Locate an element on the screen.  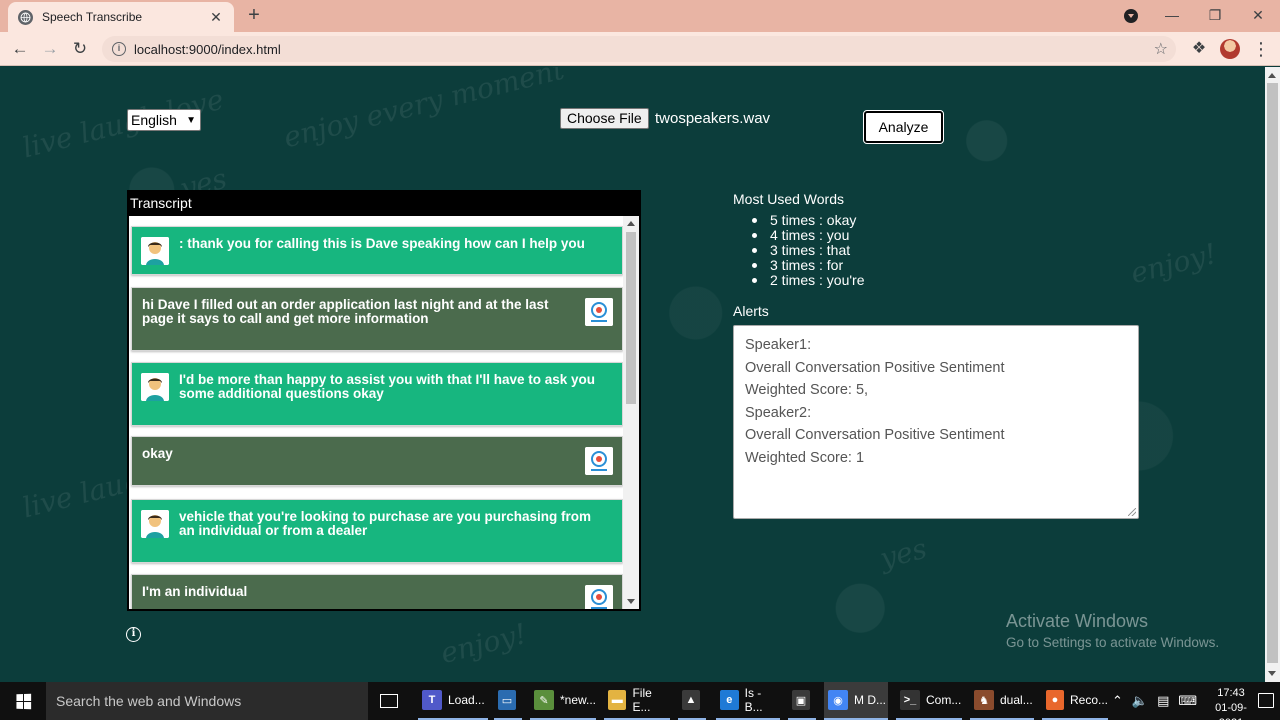
globe-icon is located at coordinates (25, 17).